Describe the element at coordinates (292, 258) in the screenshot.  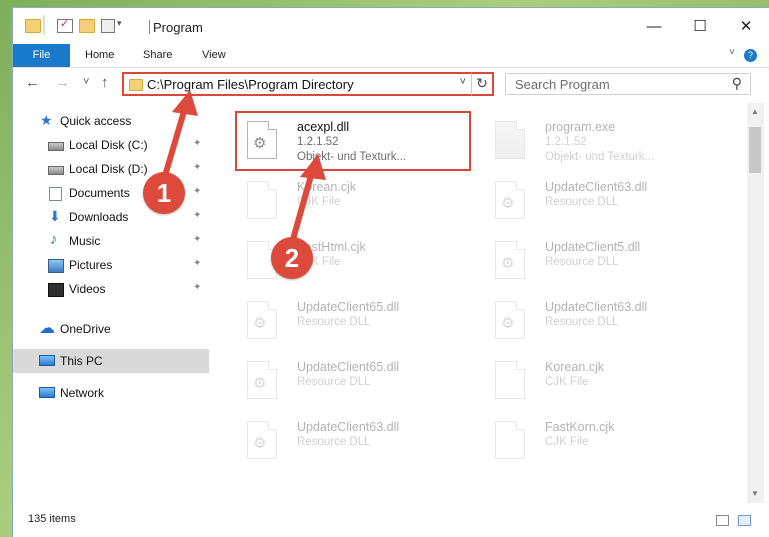
I see `step-2-badge: 2` at that location.